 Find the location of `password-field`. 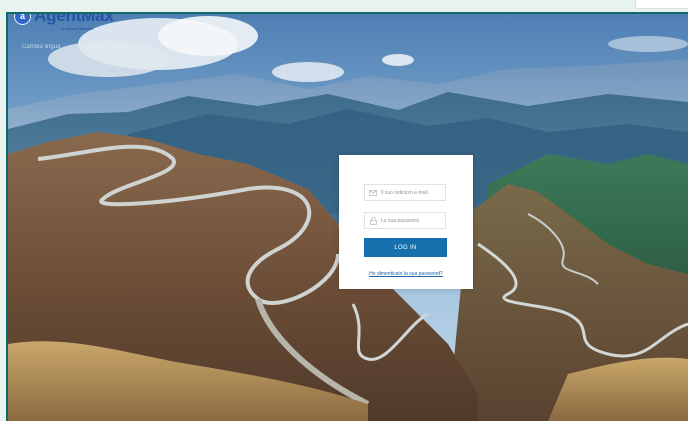

password-field is located at coordinates (405, 220).